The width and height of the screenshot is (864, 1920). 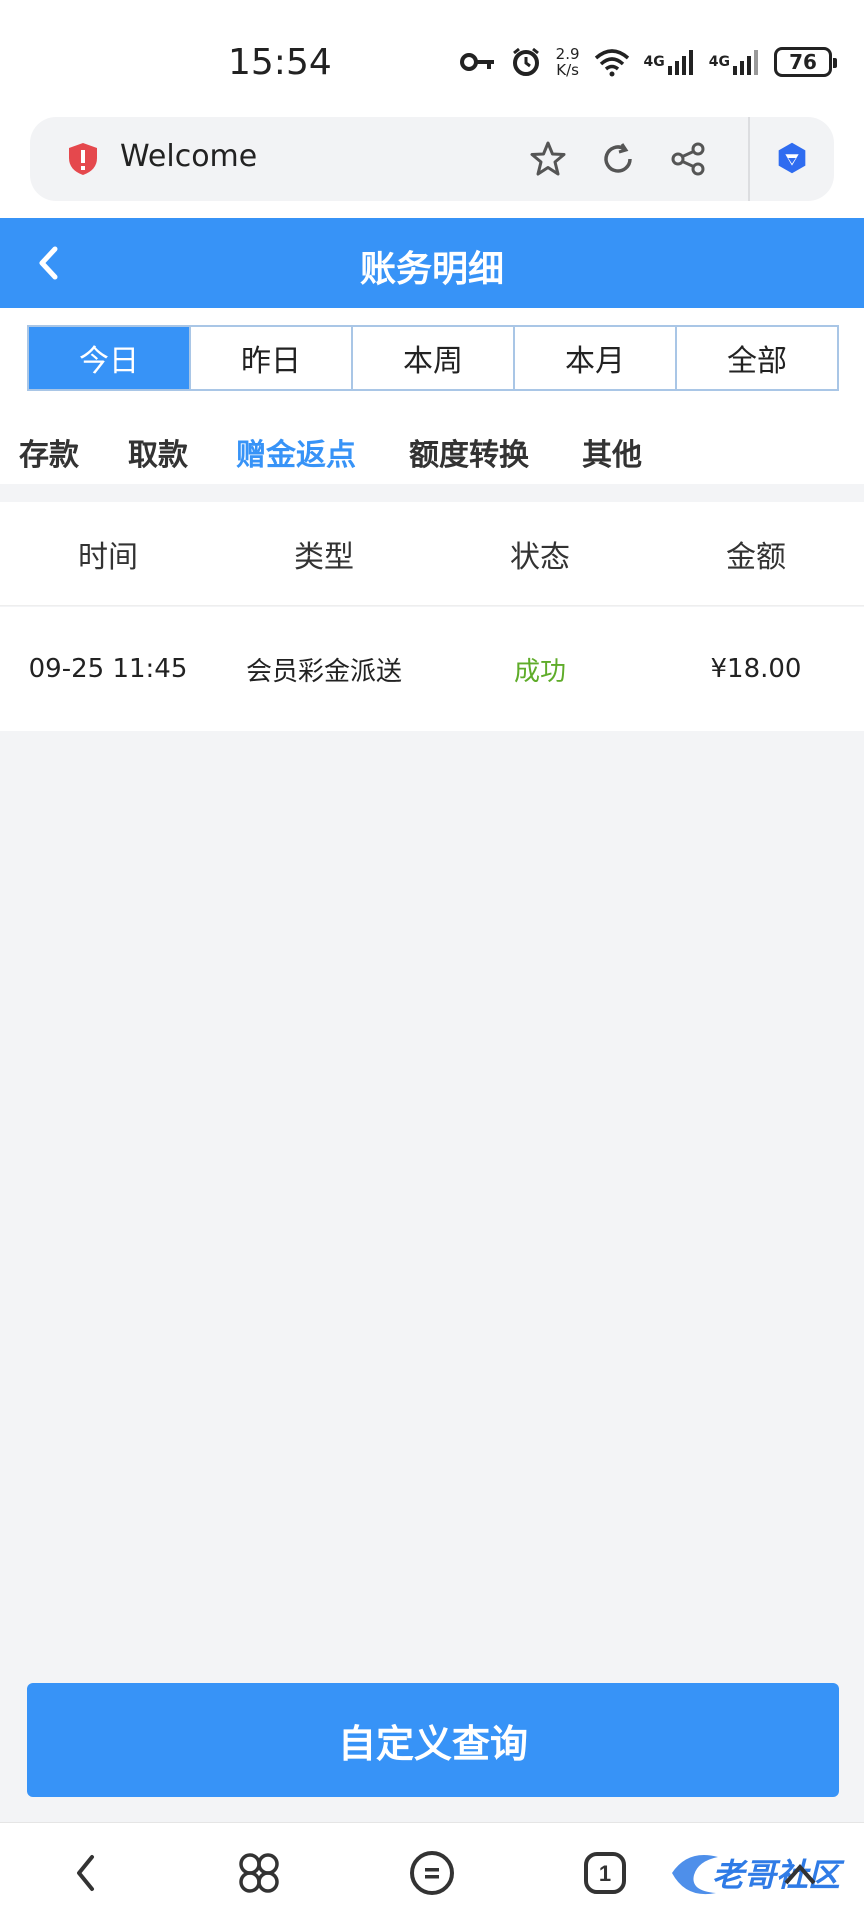 I want to click on back-icon, so click(x=86, y=1873).